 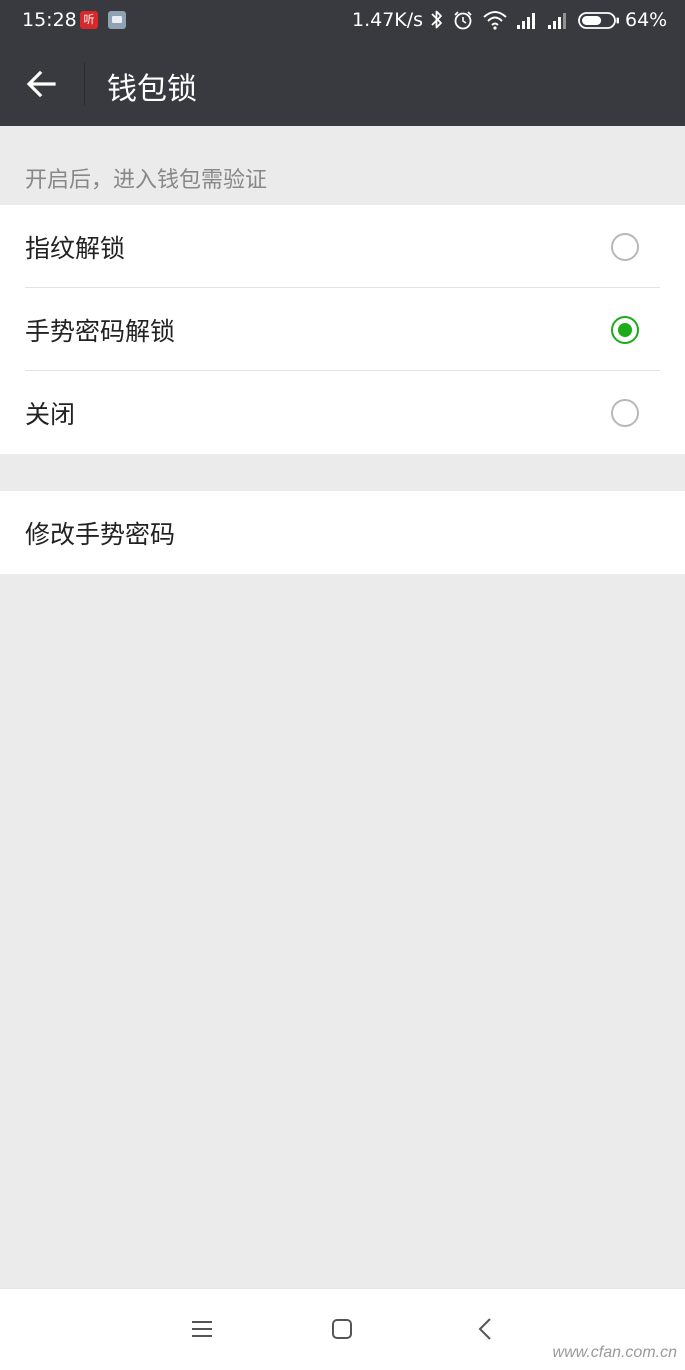 What do you see at coordinates (342, 84) in the screenshot?
I see `app-bar: 钱包锁` at bounding box center [342, 84].